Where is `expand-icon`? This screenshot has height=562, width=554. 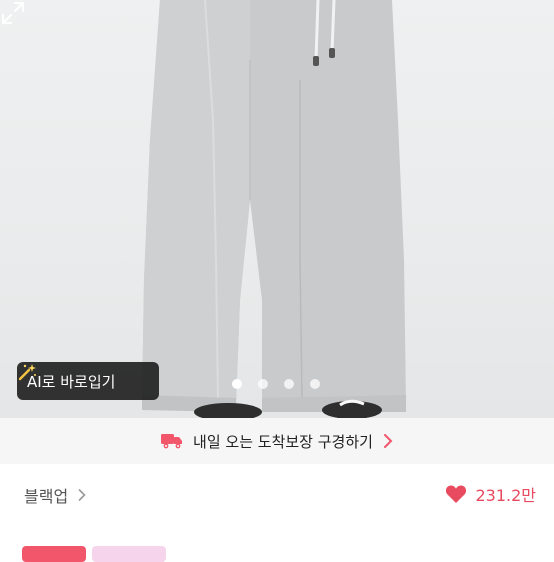 expand-icon is located at coordinates (13, 13).